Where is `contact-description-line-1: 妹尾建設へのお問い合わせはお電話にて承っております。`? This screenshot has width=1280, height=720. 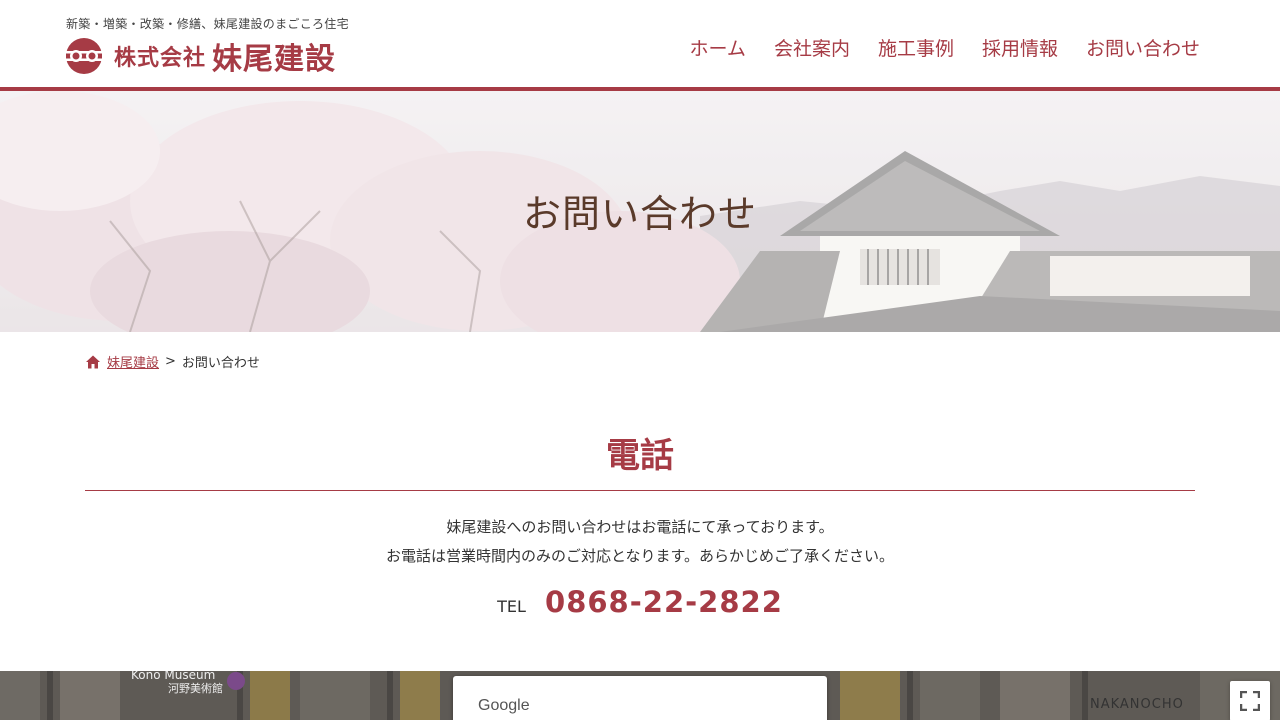 contact-description-line-1: 妹尾建設へのお問い合わせはお電話にて承っております。 is located at coordinates (640, 527).